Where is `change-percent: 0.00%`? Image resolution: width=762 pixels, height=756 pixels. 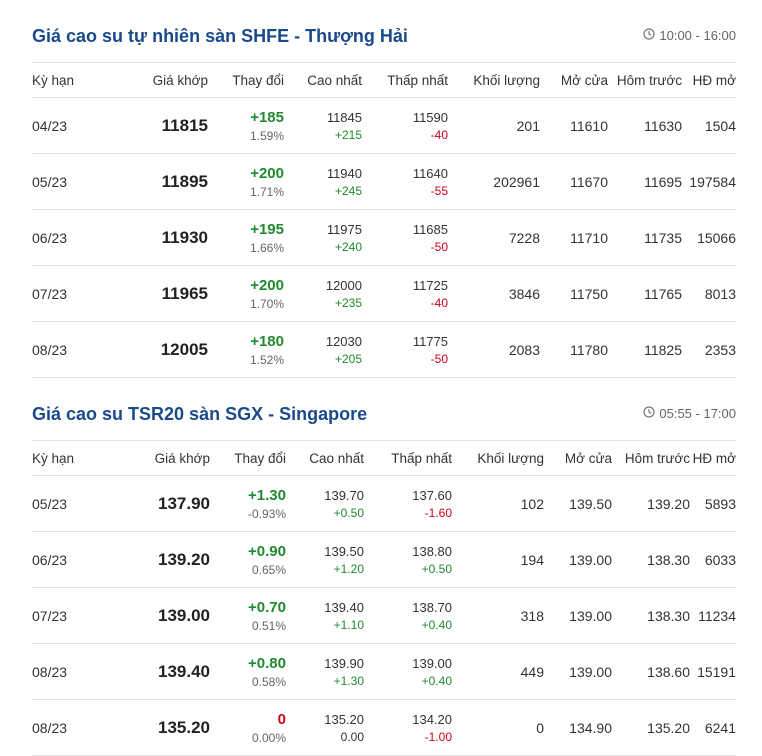 change-percent: 0.00% is located at coordinates (268, 737).